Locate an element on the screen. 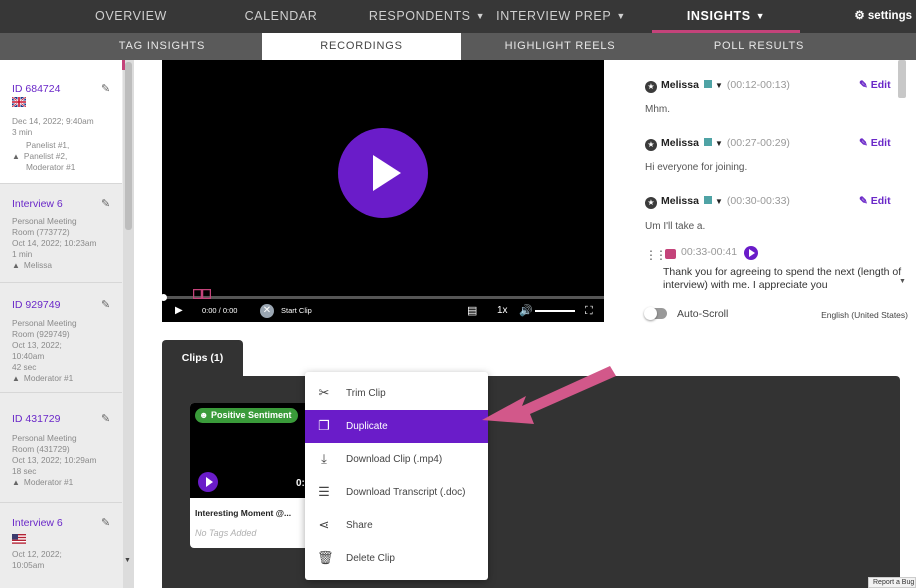 The width and height of the screenshot is (916, 588). download-icon: ⤓ is located at coordinates (324, 458).